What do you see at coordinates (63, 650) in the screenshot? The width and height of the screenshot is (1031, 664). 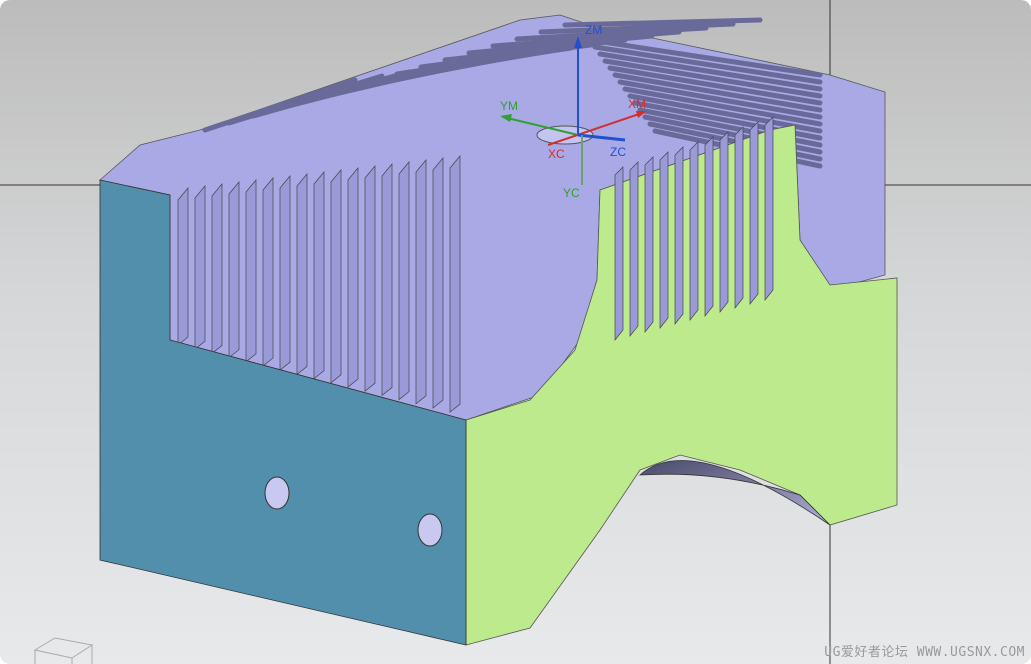 I see `view-triad-cube` at bounding box center [63, 650].